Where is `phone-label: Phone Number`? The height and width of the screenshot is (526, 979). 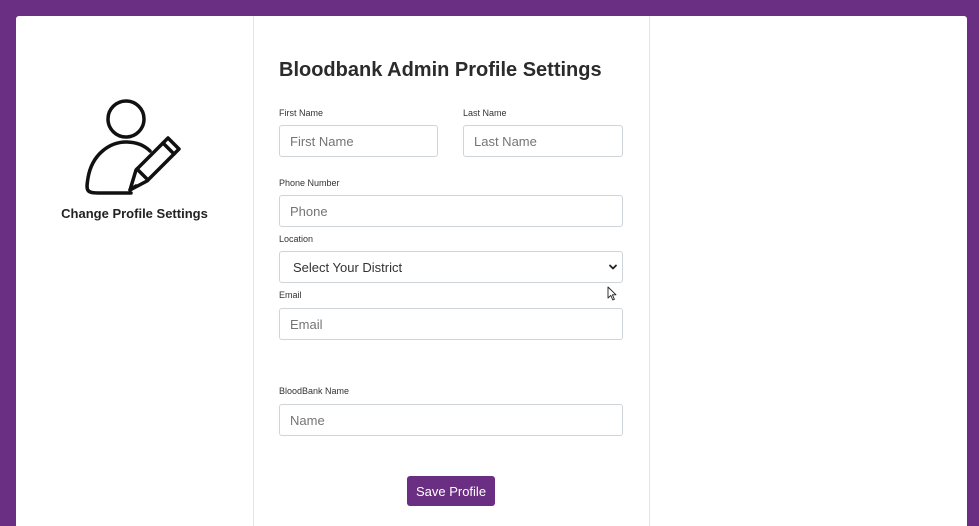 phone-label: Phone Number is located at coordinates (309, 183).